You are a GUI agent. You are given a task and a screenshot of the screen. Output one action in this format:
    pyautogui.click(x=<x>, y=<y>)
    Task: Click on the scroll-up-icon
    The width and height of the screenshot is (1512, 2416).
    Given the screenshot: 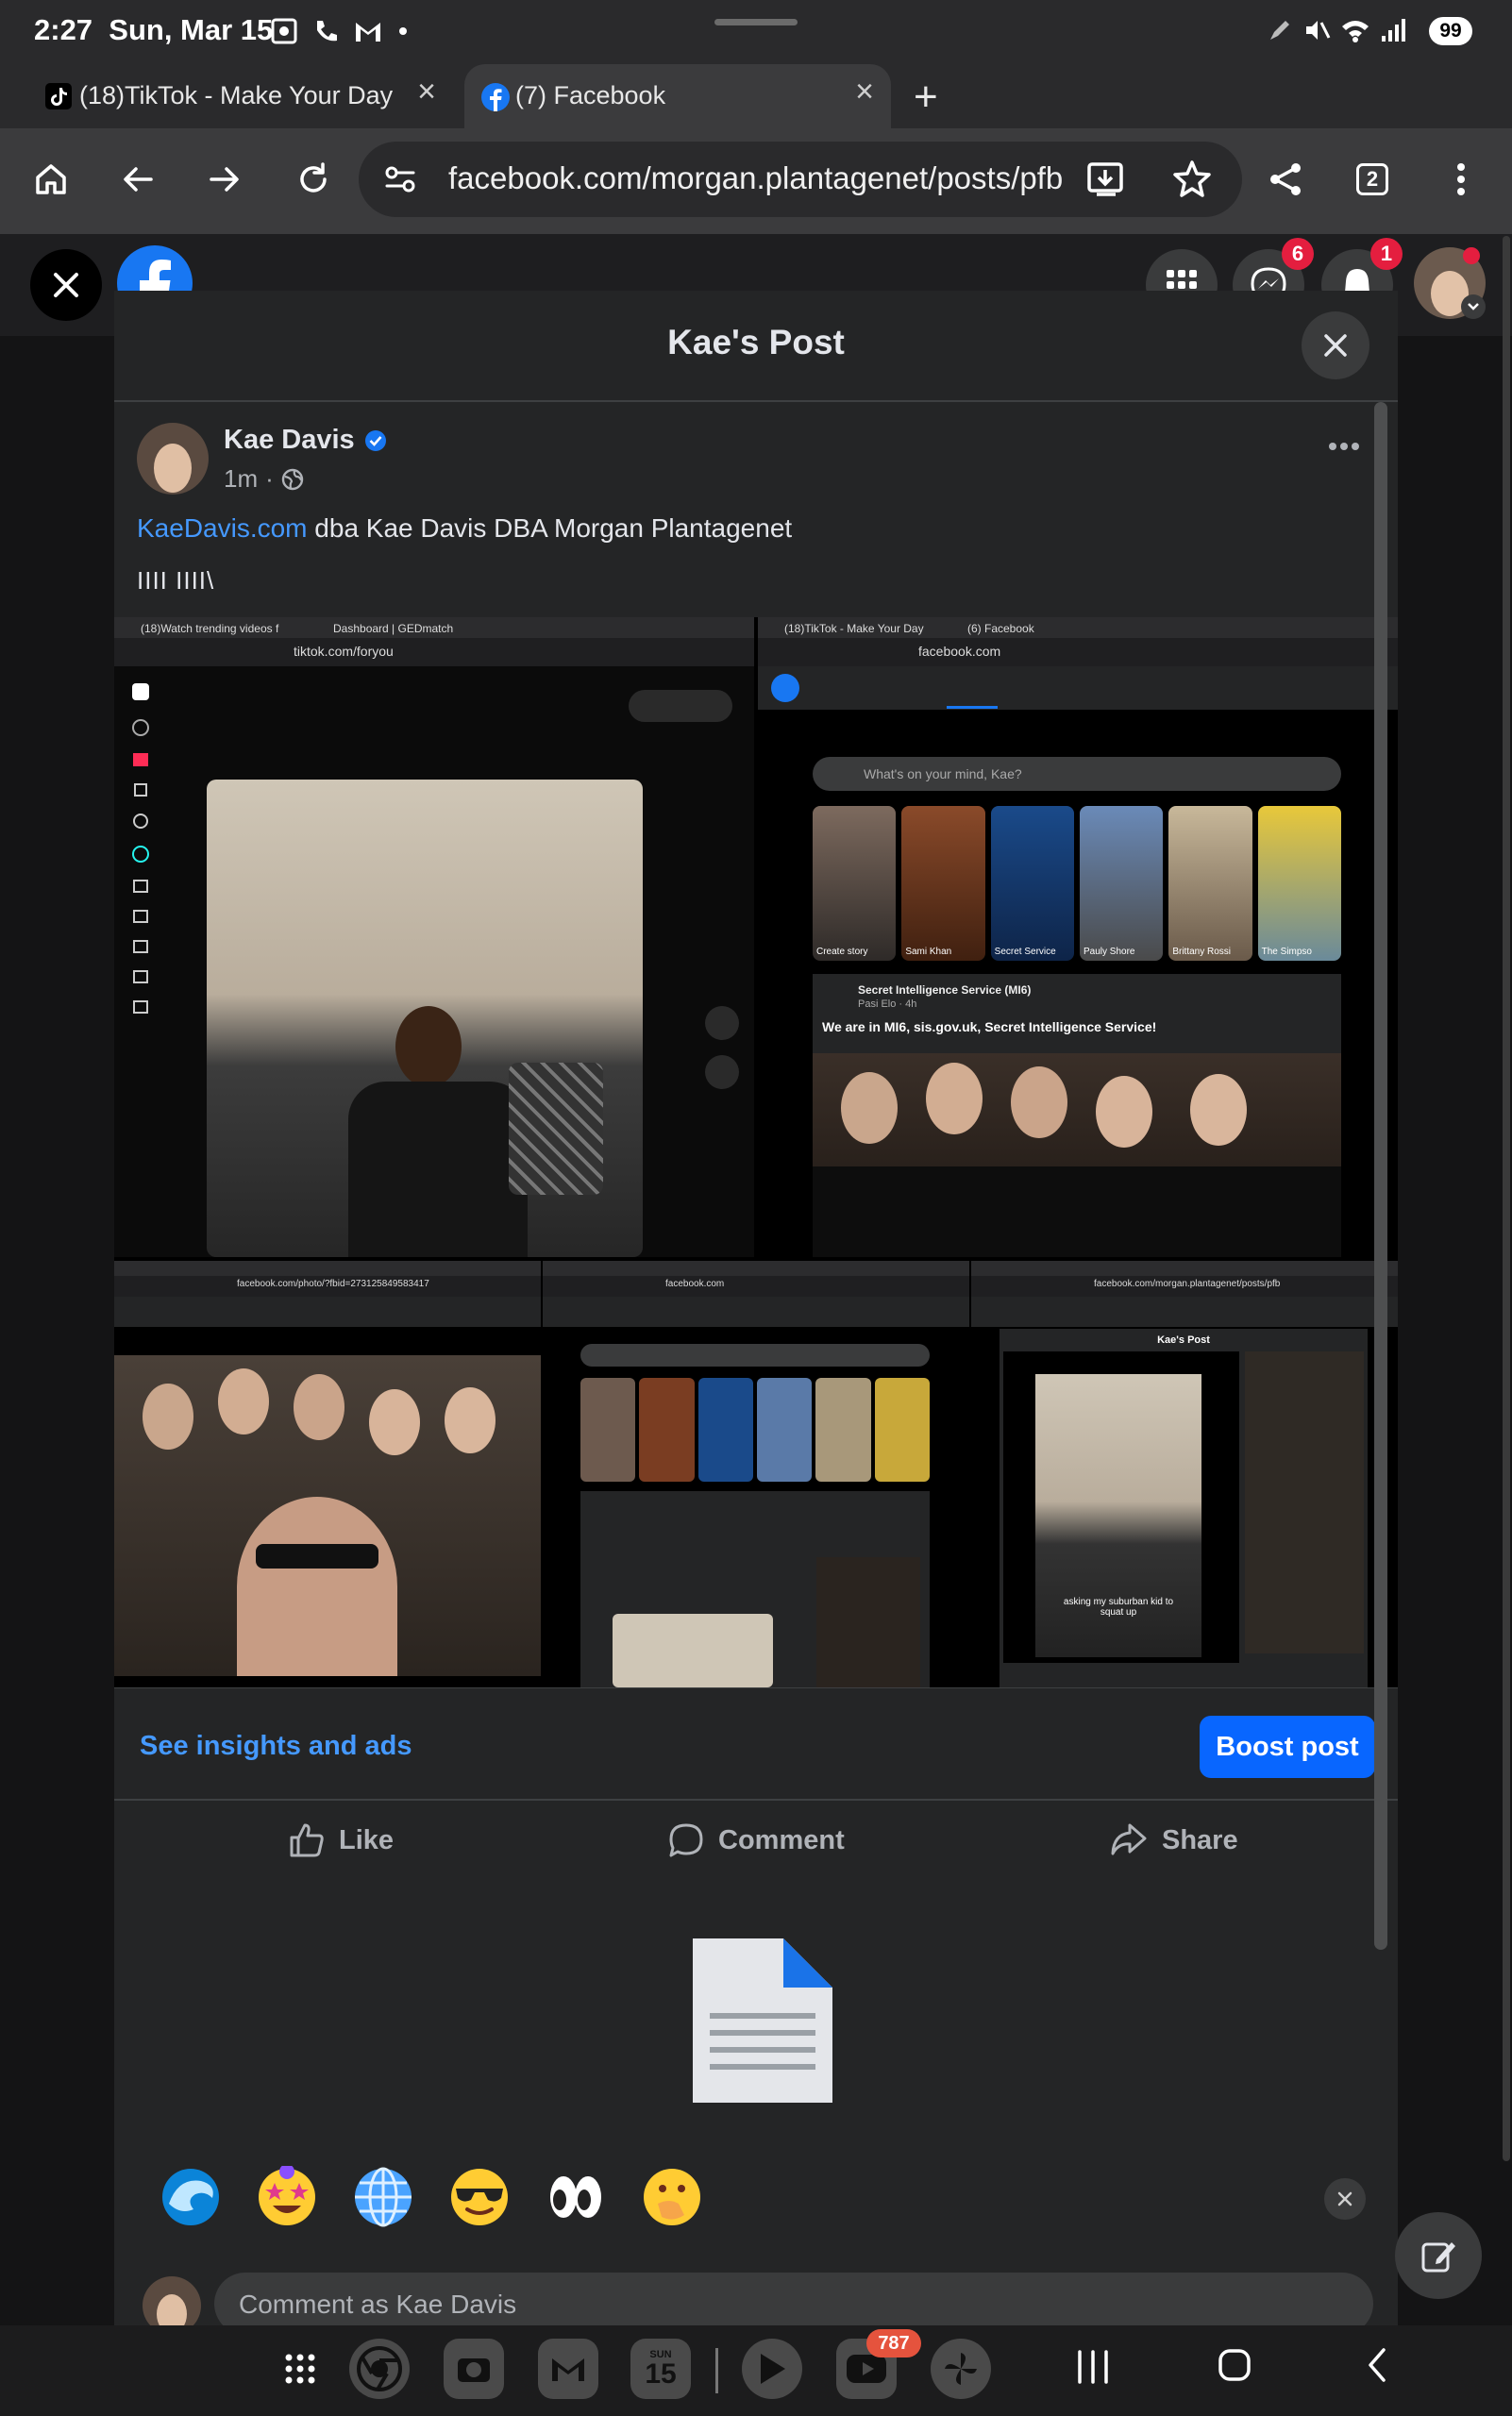 What is the action you would take?
    pyautogui.click(x=722, y=1023)
    